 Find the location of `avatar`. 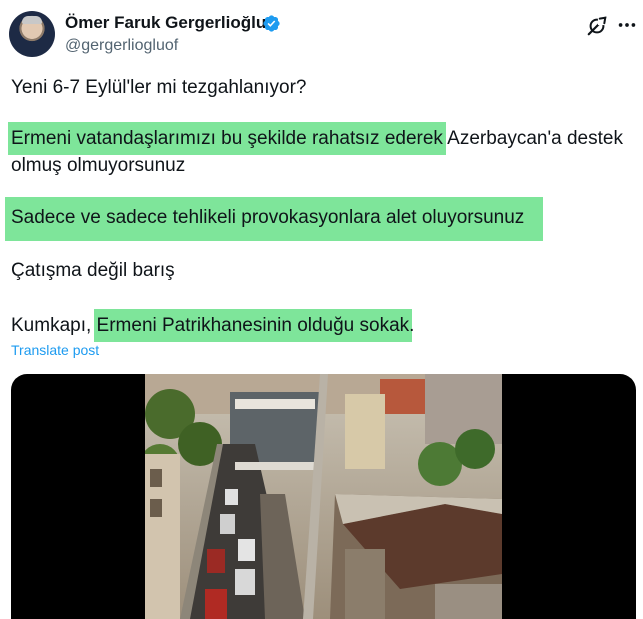

avatar is located at coordinates (32, 34).